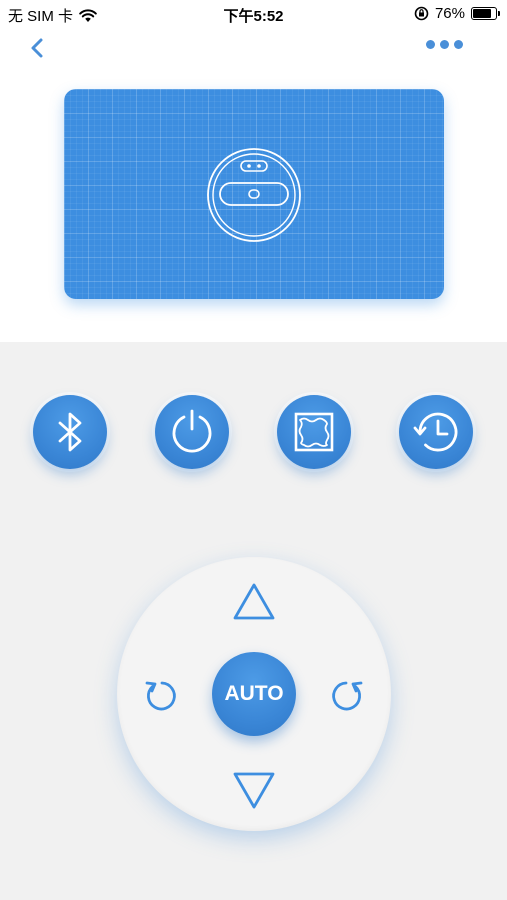 The width and height of the screenshot is (507, 900). Describe the element at coordinates (482, 13) in the screenshot. I see `battery-fill` at that location.